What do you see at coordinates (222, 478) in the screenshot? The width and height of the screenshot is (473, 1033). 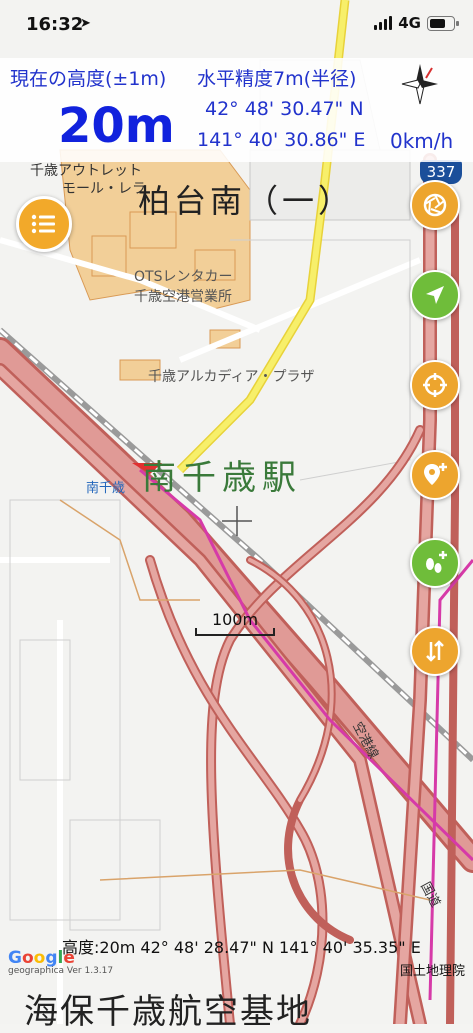 I see `map-label-station: 南千歳駅` at bounding box center [222, 478].